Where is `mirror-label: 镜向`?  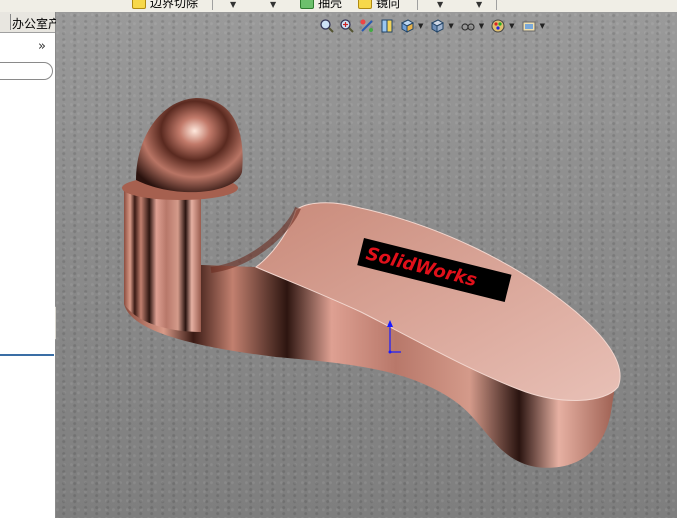
mirror-label: 镜向 is located at coordinates (388, 5).